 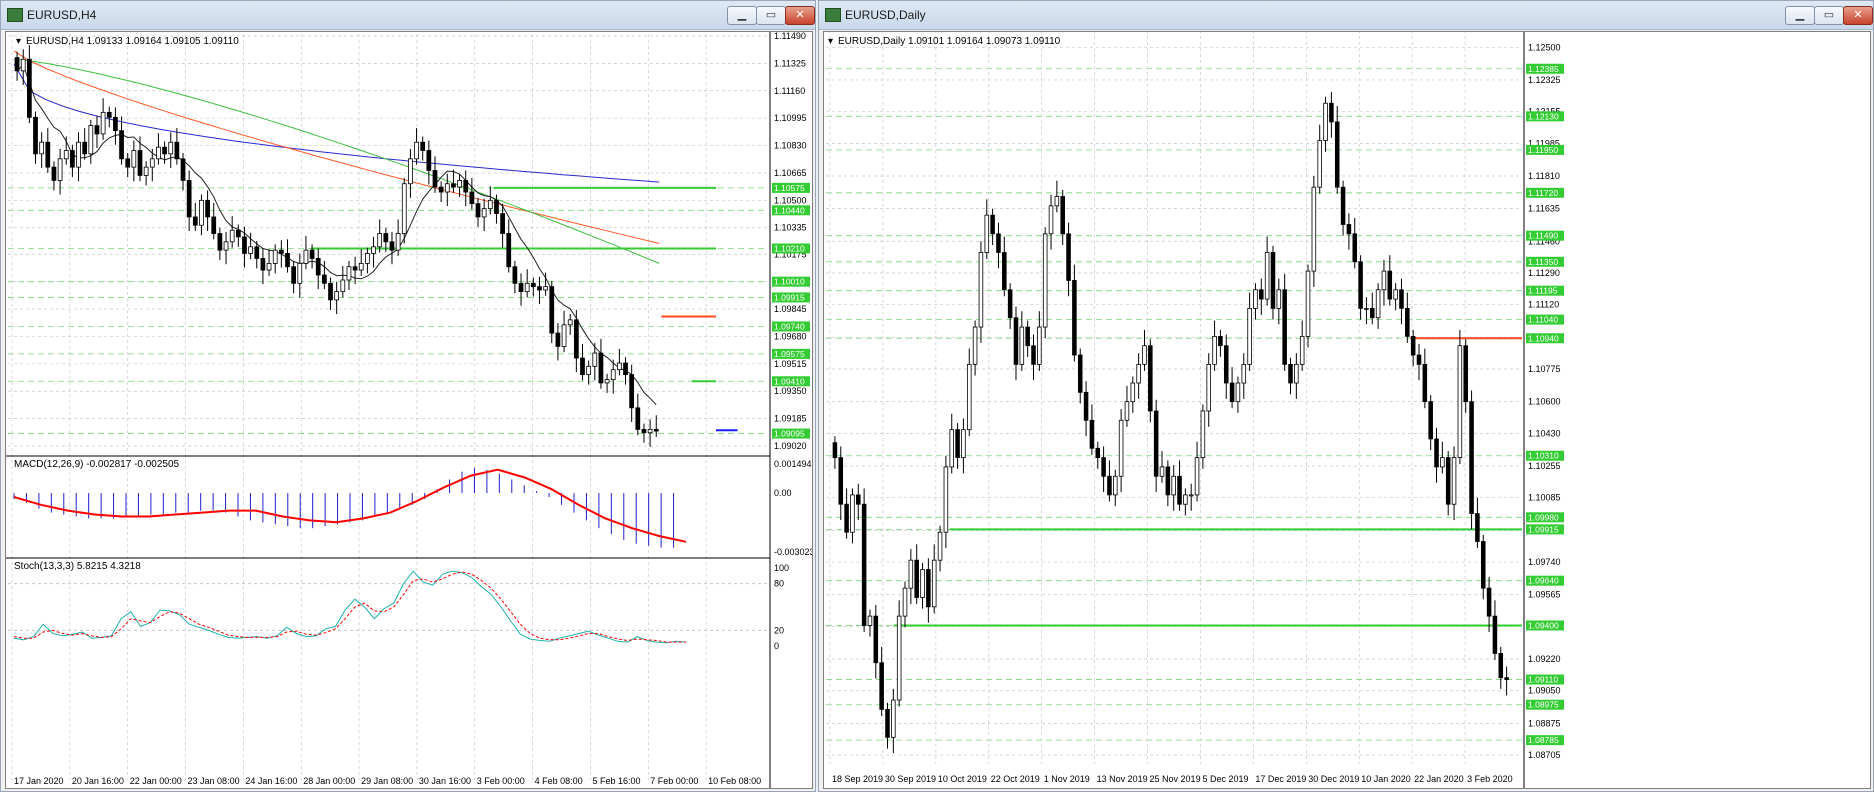 I want to click on stoch-panel: 100 80 20 0, so click(x=398, y=607).